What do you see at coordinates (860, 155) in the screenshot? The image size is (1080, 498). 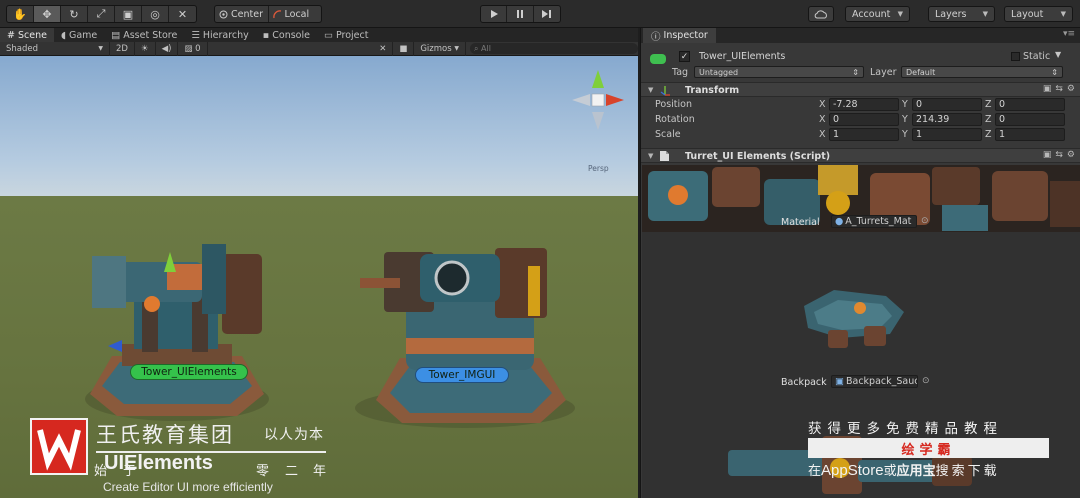 I see `script-component-header: ▼ Turret_UI Elements (Script) ▣ ⇆ ⚙` at bounding box center [860, 155].